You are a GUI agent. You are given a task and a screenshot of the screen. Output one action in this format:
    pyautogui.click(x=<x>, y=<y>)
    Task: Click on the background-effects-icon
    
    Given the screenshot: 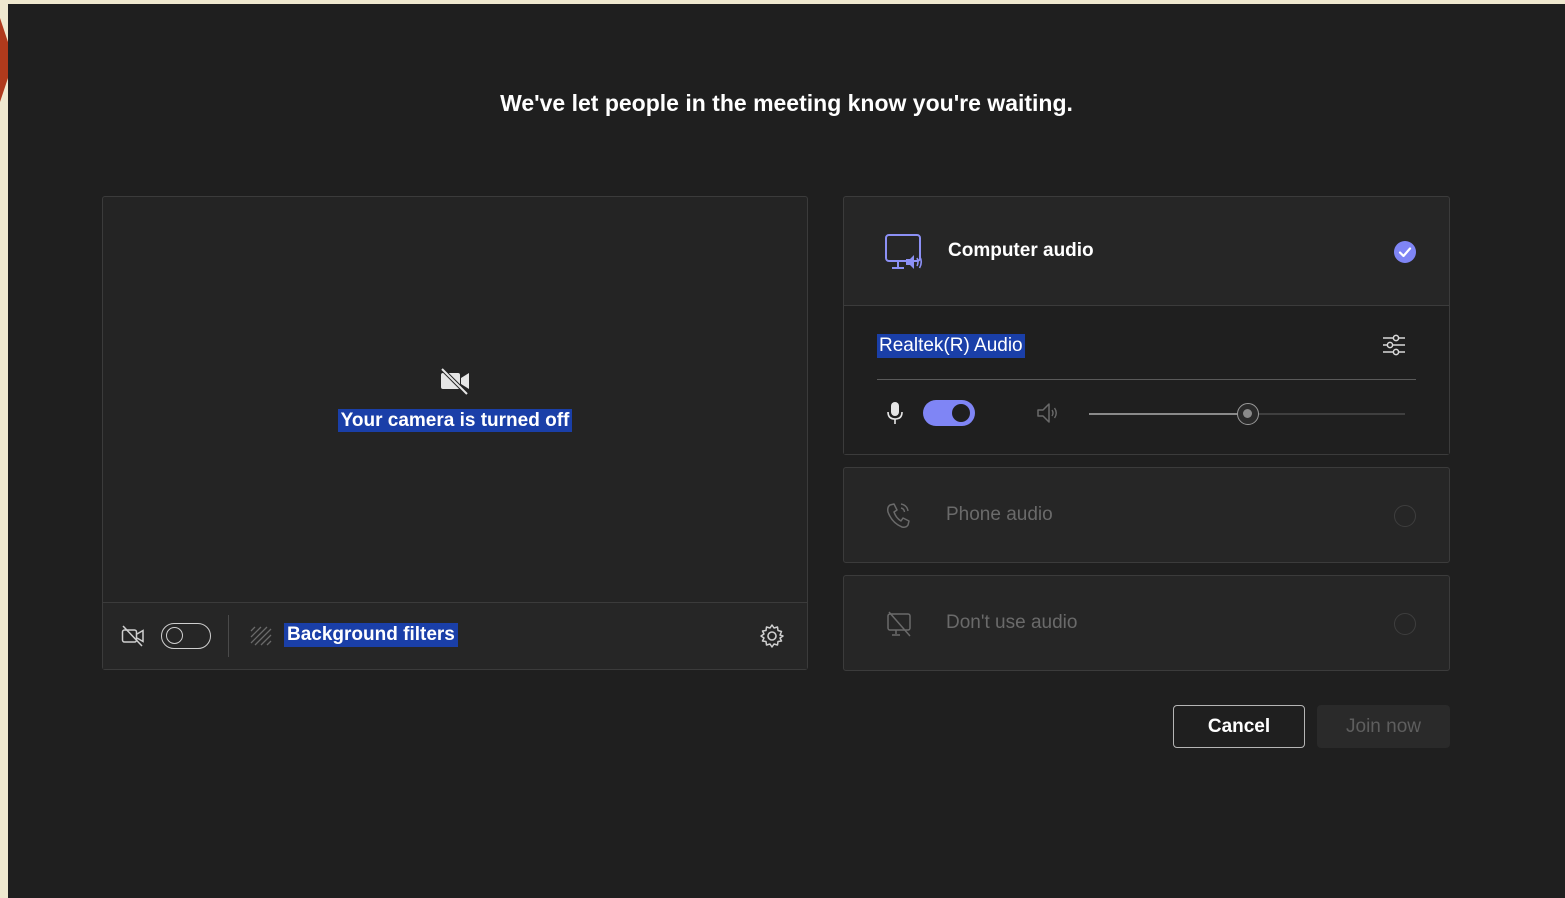 What is the action you would take?
    pyautogui.click(x=261, y=636)
    